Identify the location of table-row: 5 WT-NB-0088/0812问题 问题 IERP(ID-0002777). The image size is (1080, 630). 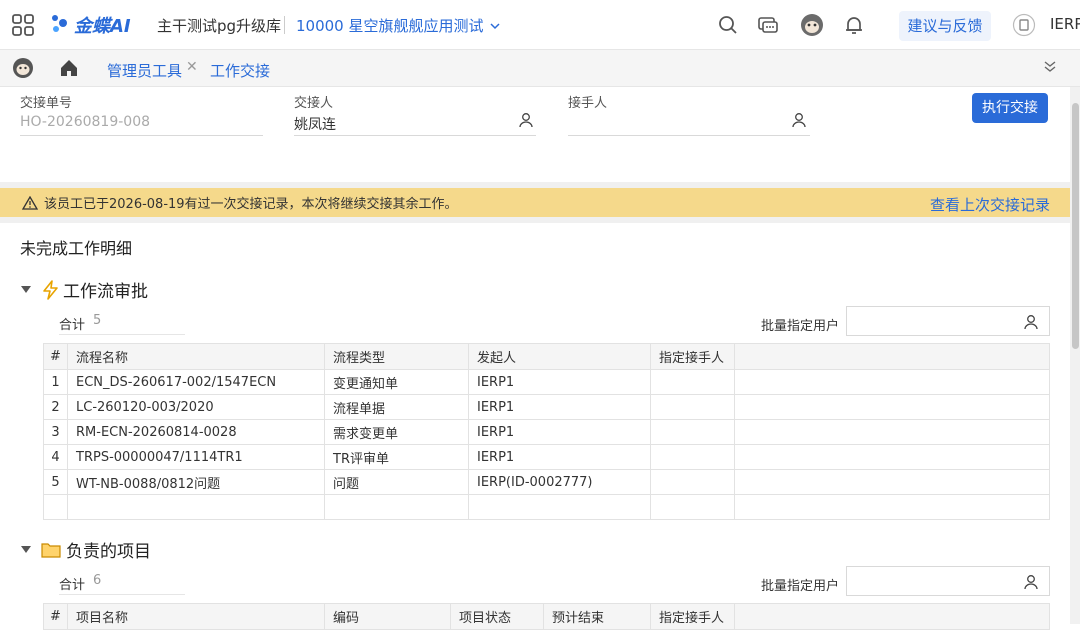
(546, 482).